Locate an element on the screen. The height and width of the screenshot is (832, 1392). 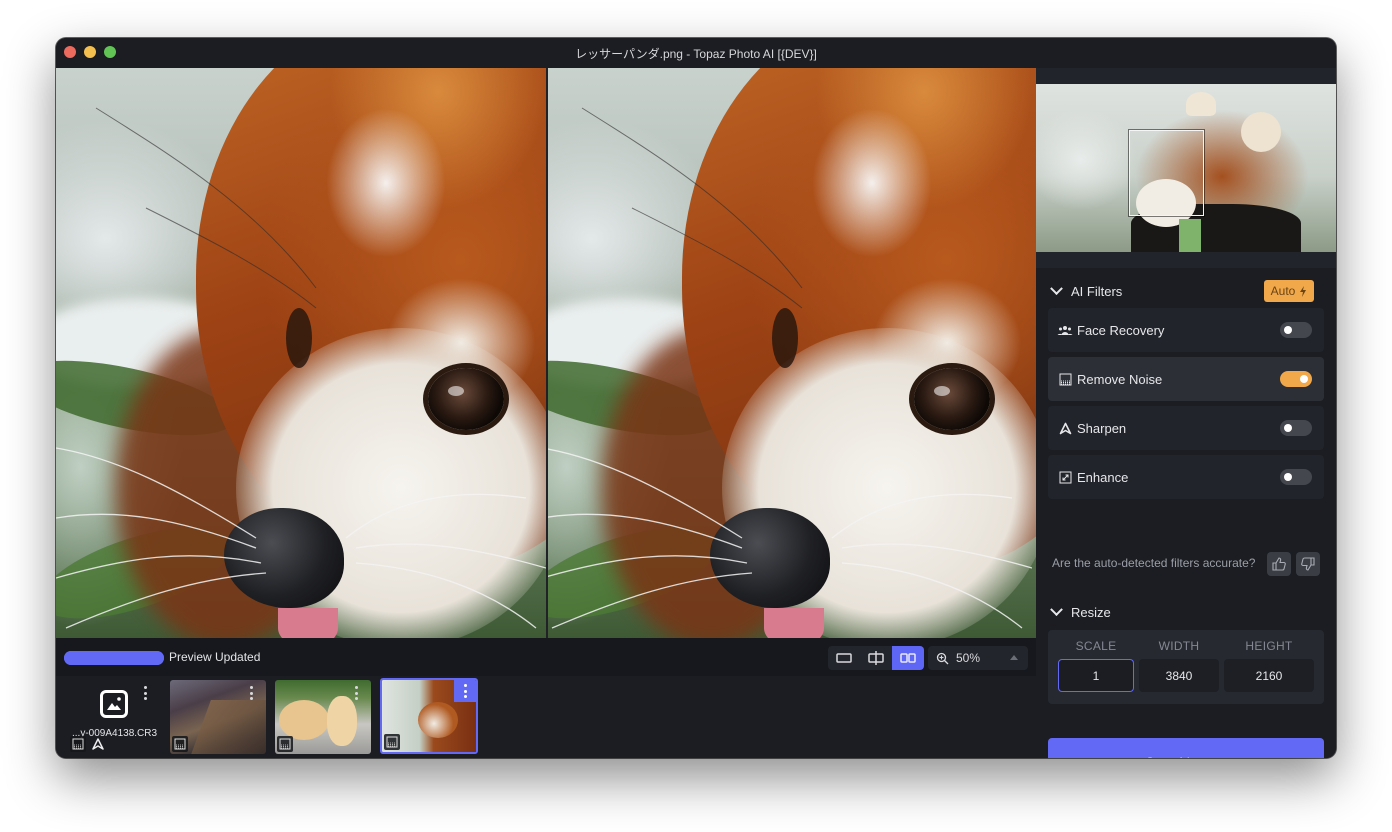
preview-status-label: Preview Updated is located at coordinates (215, 657).